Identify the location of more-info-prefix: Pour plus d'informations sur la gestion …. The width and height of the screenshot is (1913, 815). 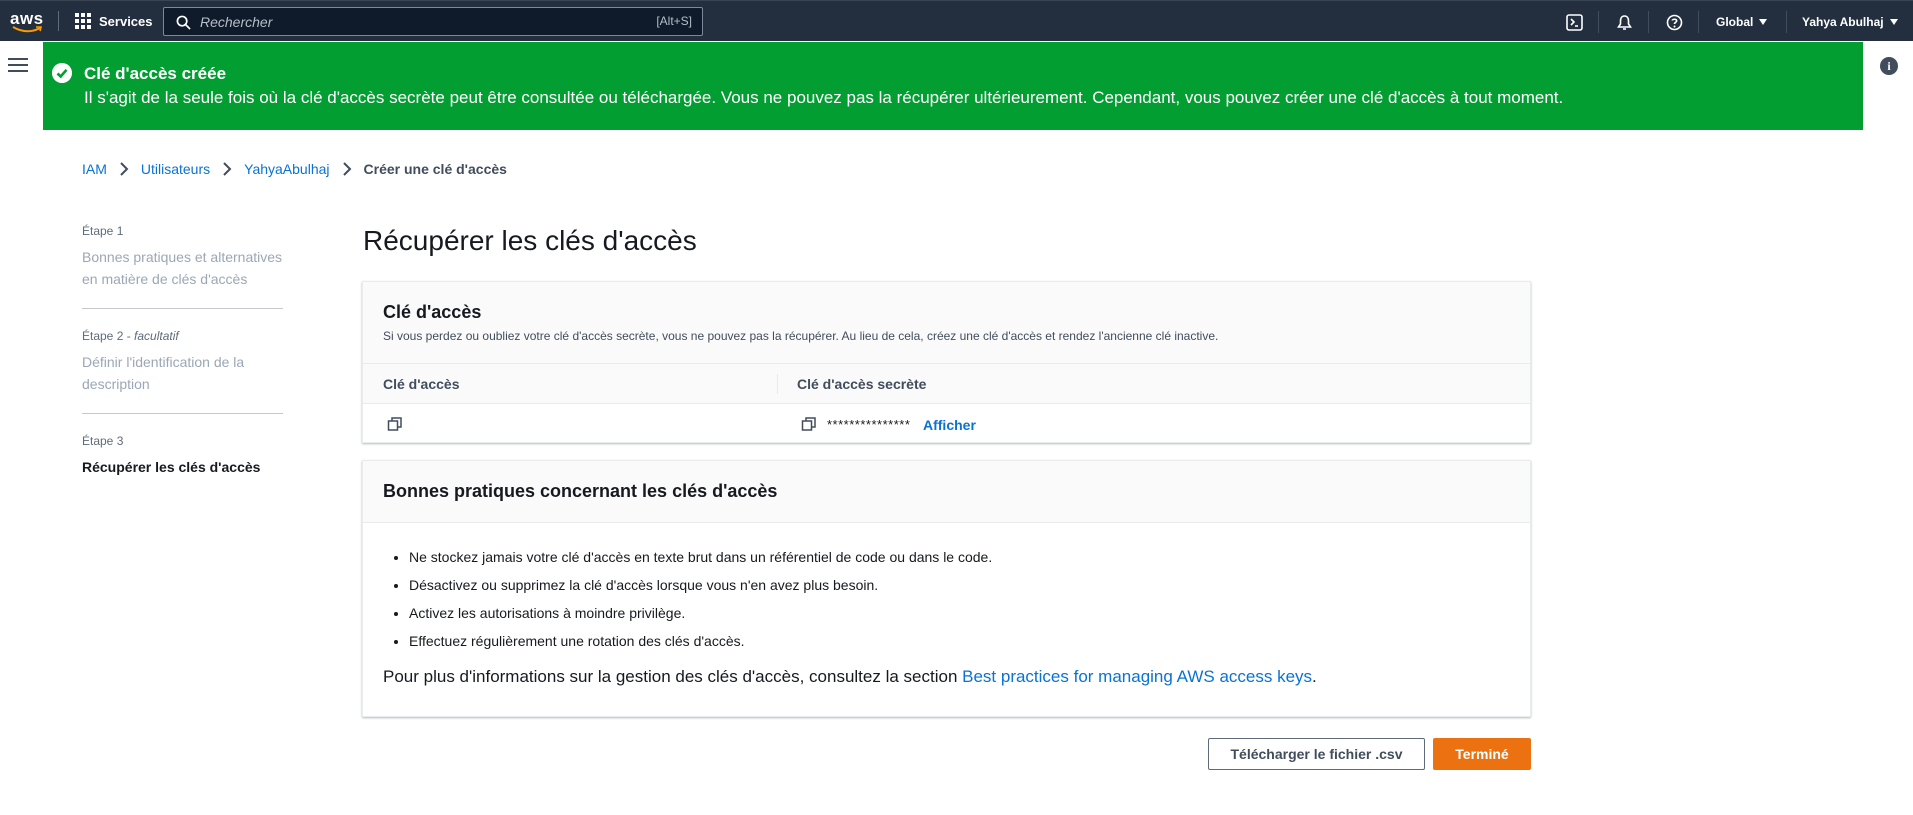
(673, 676).